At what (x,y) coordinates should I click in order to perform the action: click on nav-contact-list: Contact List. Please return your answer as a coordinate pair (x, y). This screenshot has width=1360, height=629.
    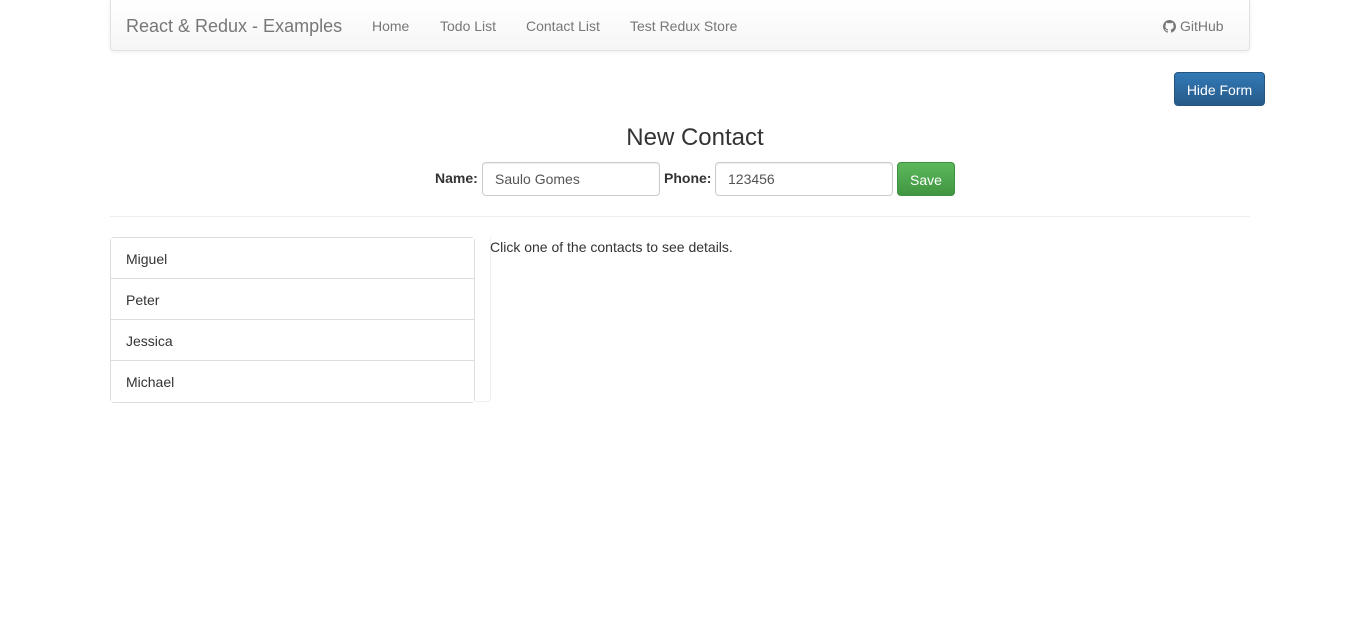
    Looking at the image, I should click on (563, 26).